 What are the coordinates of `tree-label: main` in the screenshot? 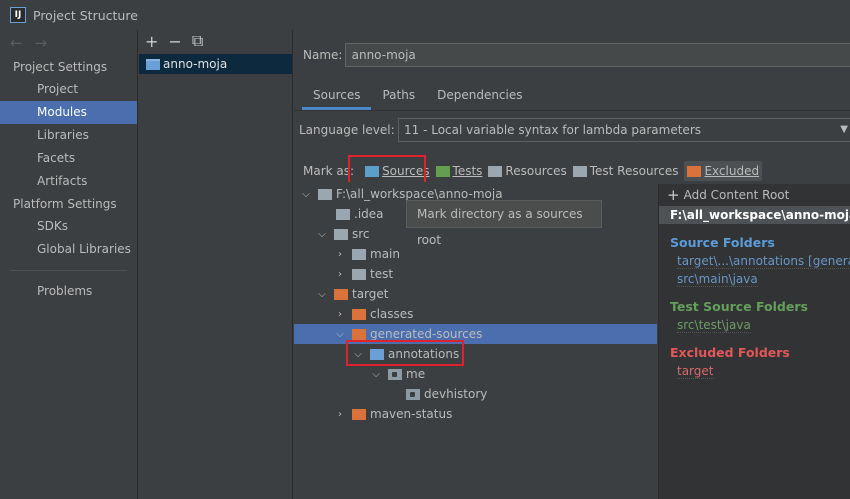 It's located at (385, 254).